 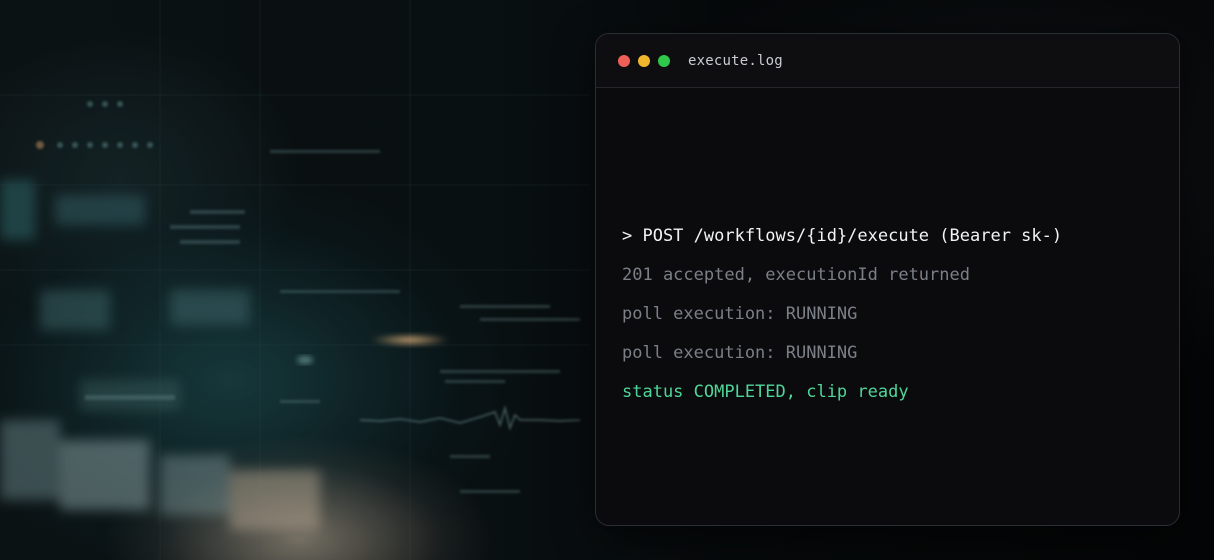 I want to click on minimize-dot-icon, so click(x=644, y=60).